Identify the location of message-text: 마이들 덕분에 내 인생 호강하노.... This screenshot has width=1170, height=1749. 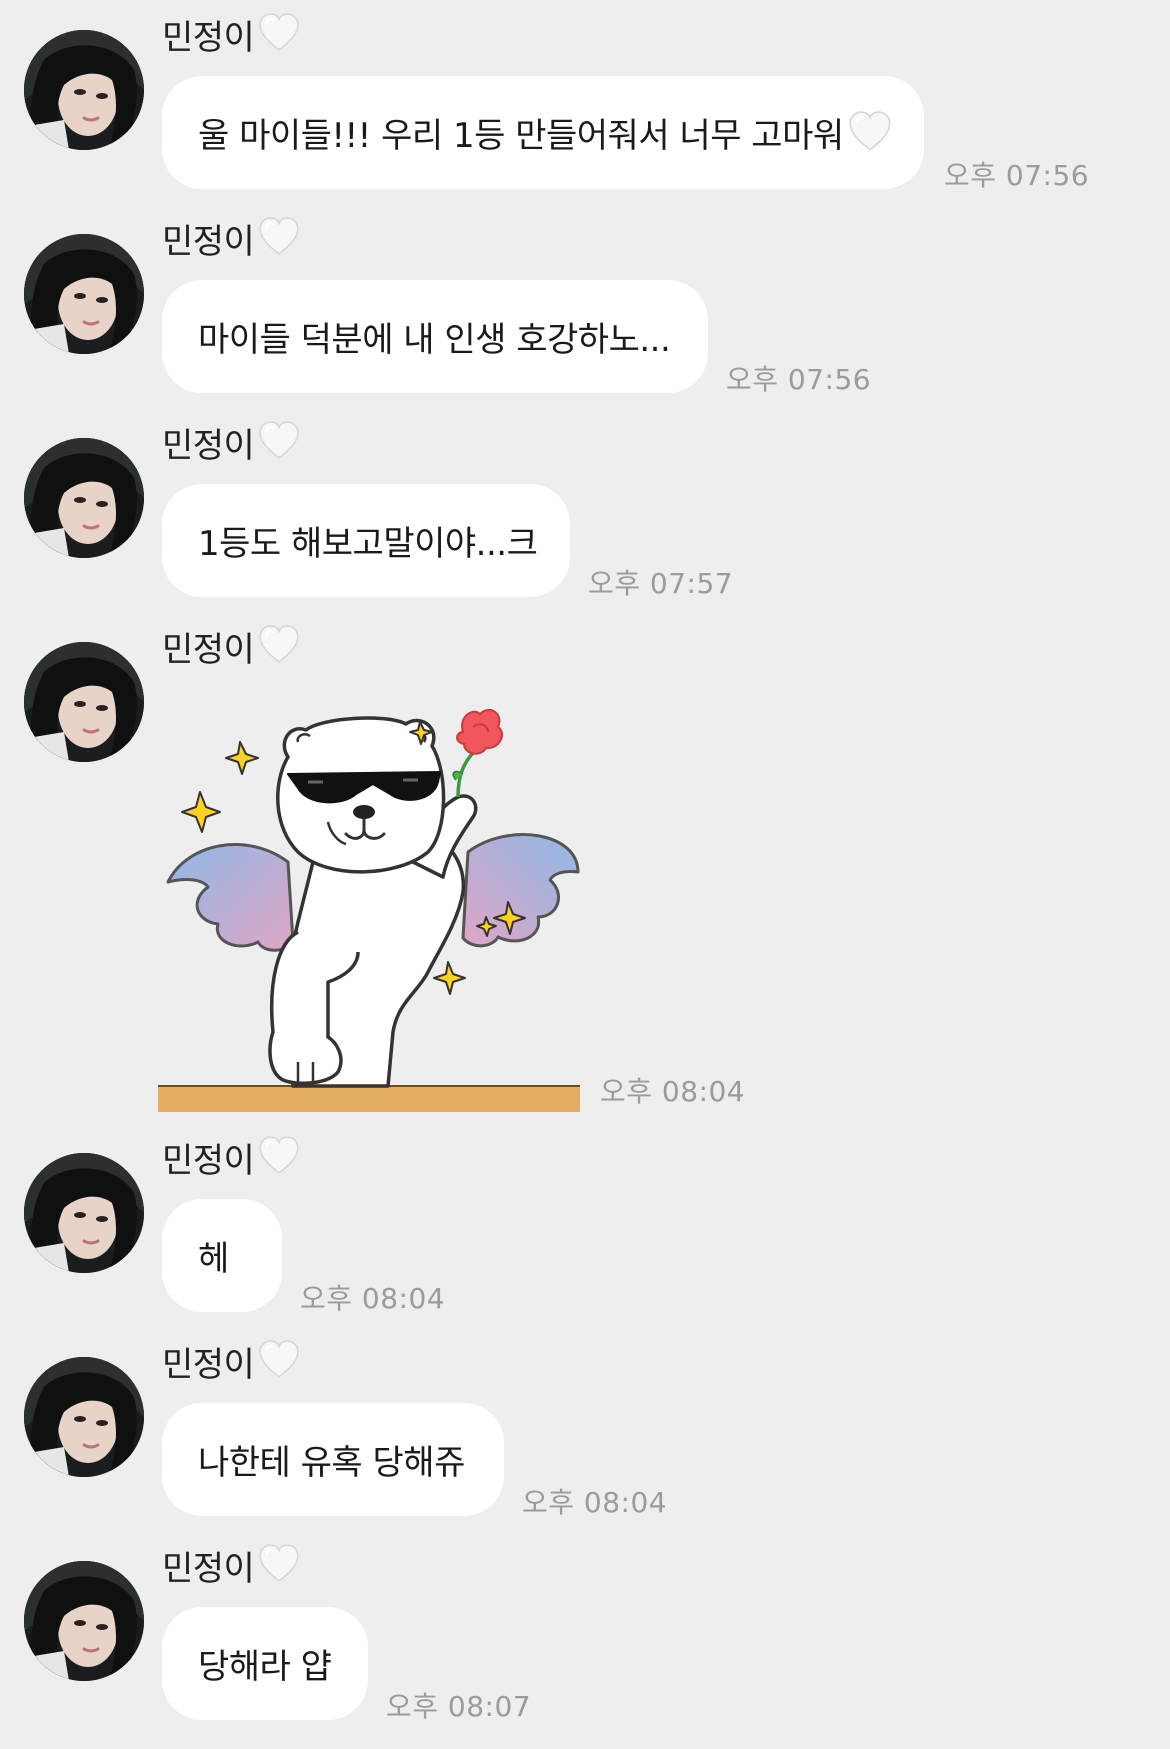
(434, 340).